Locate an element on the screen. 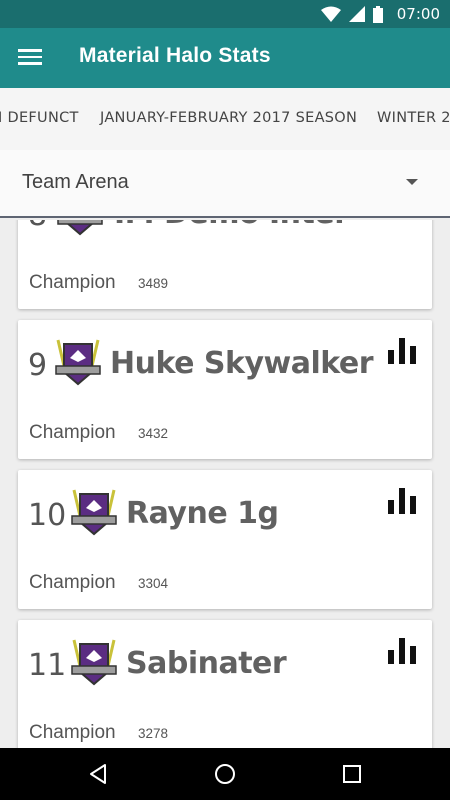 This screenshot has width=450, height=800. hamburger-menu-icon is located at coordinates (30, 58).